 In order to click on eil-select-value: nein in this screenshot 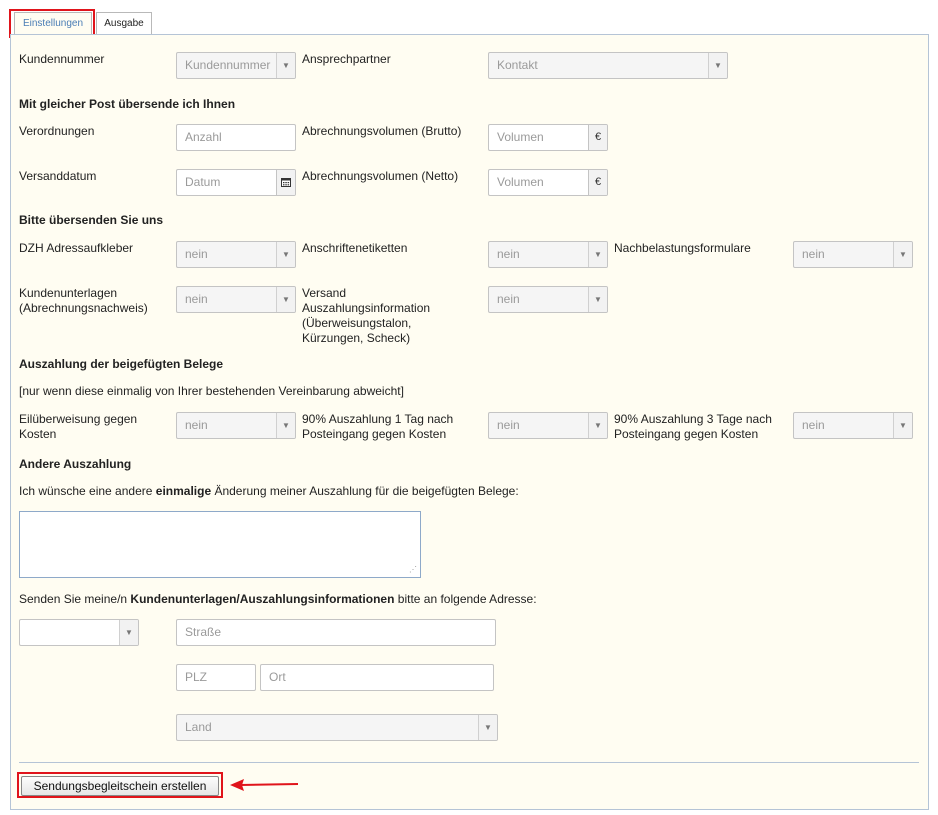, I will do `click(196, 425)`.